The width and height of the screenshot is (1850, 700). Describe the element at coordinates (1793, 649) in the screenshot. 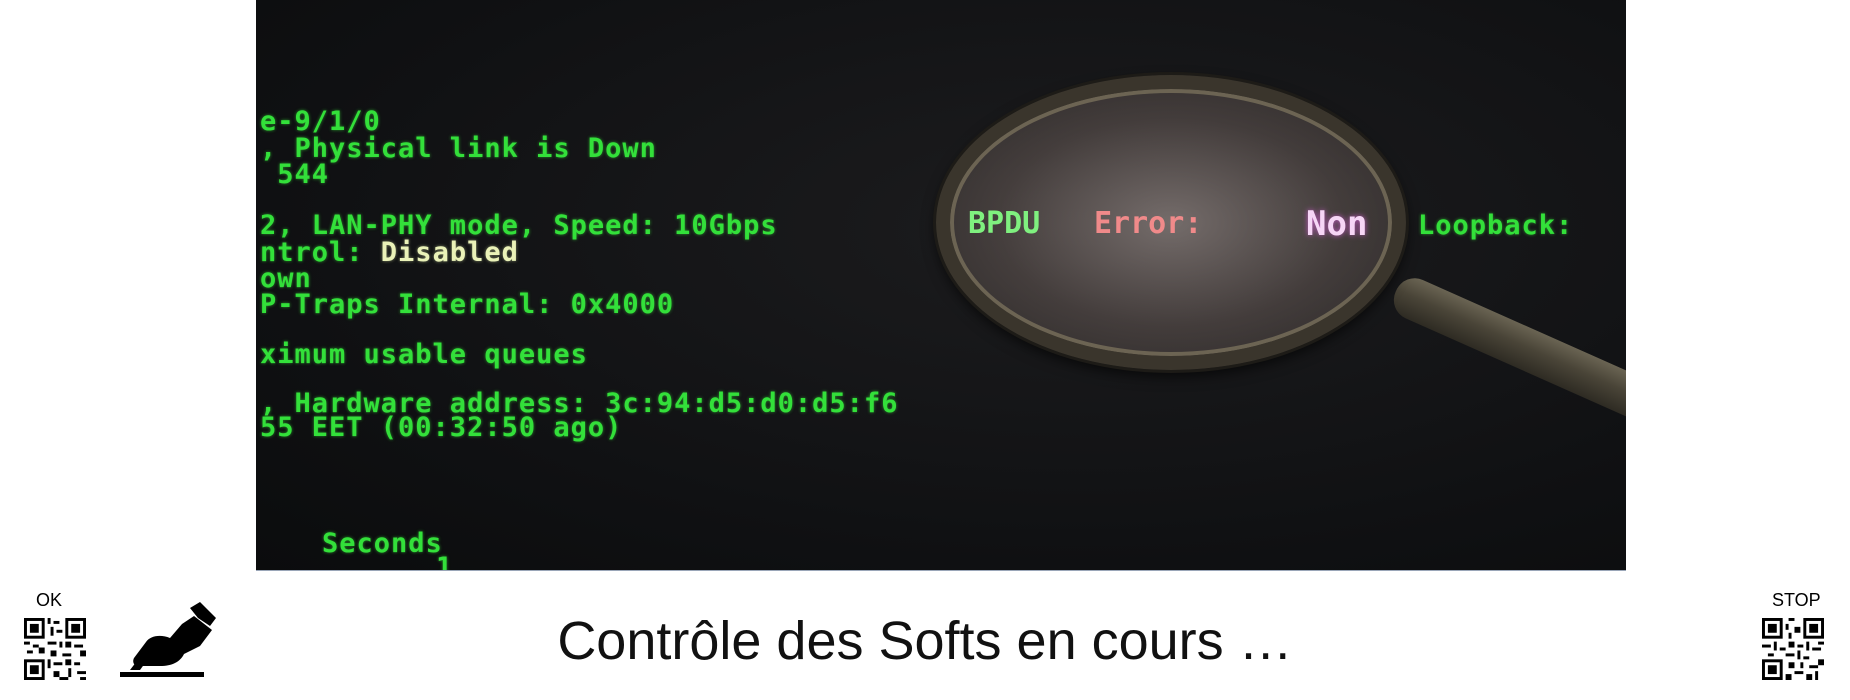

I see `stop-qr-code-icon` at that location.